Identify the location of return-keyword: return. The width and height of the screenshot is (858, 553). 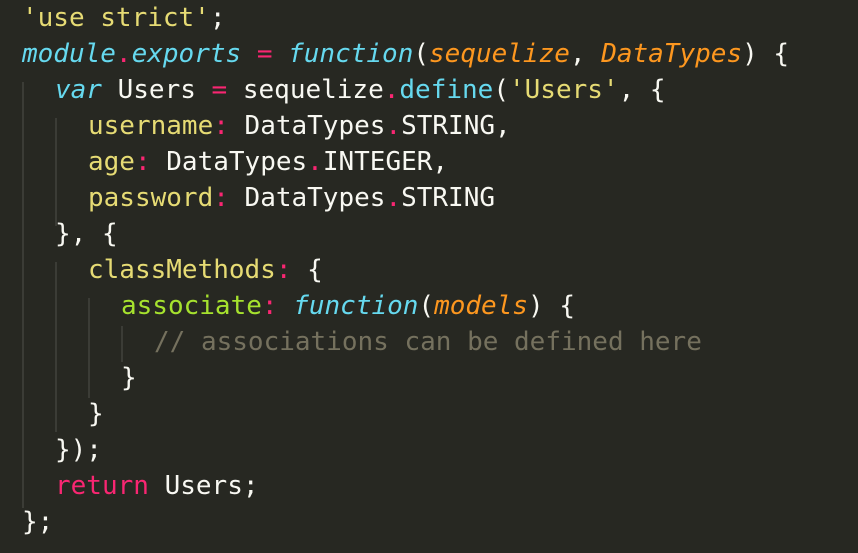
(102, 486).